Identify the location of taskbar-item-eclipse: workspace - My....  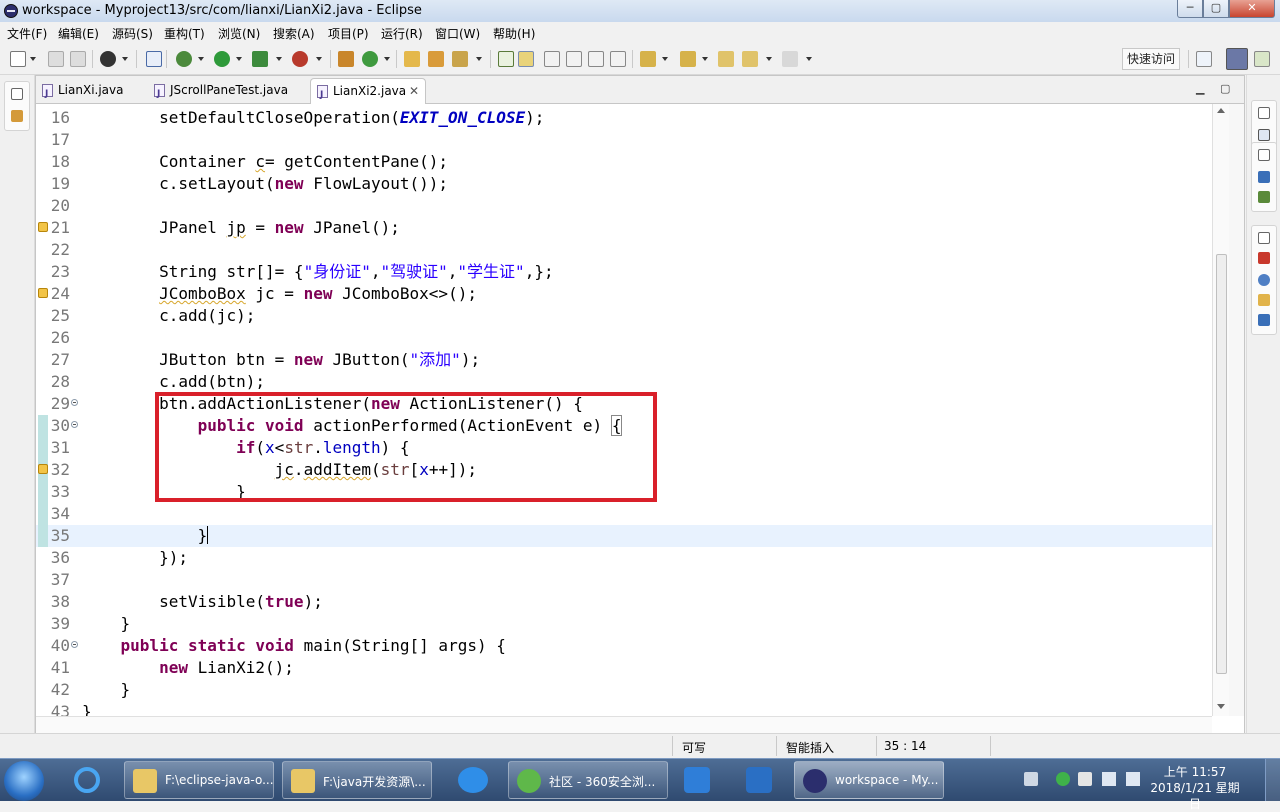
(869, 780).